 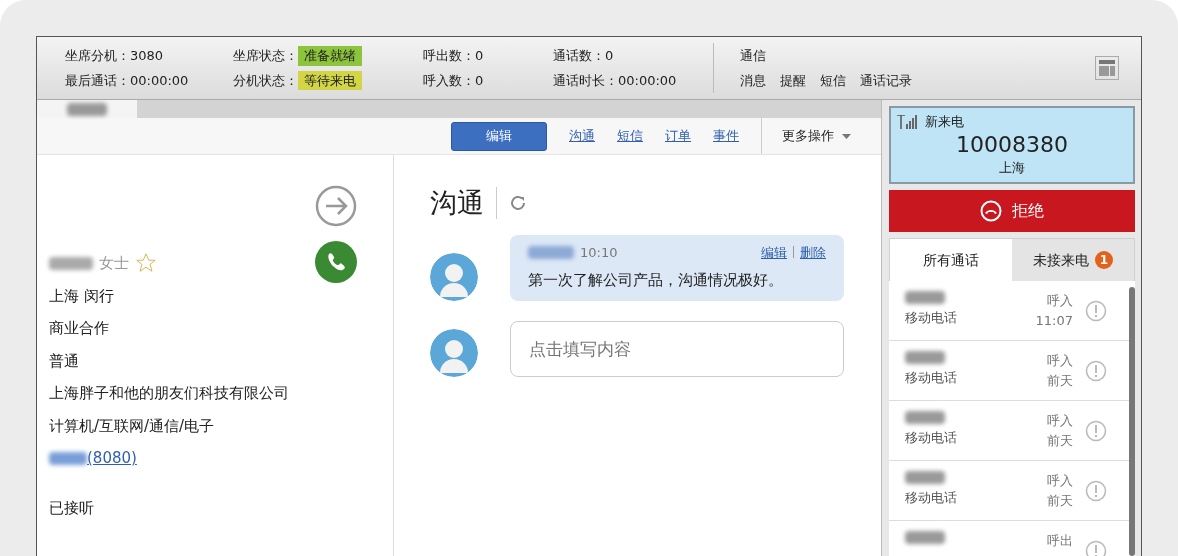 What do you see at coordinates (1054, 321) in the screenshot?
I see `call-time: 11:07` at bounding box center [1054, 321].